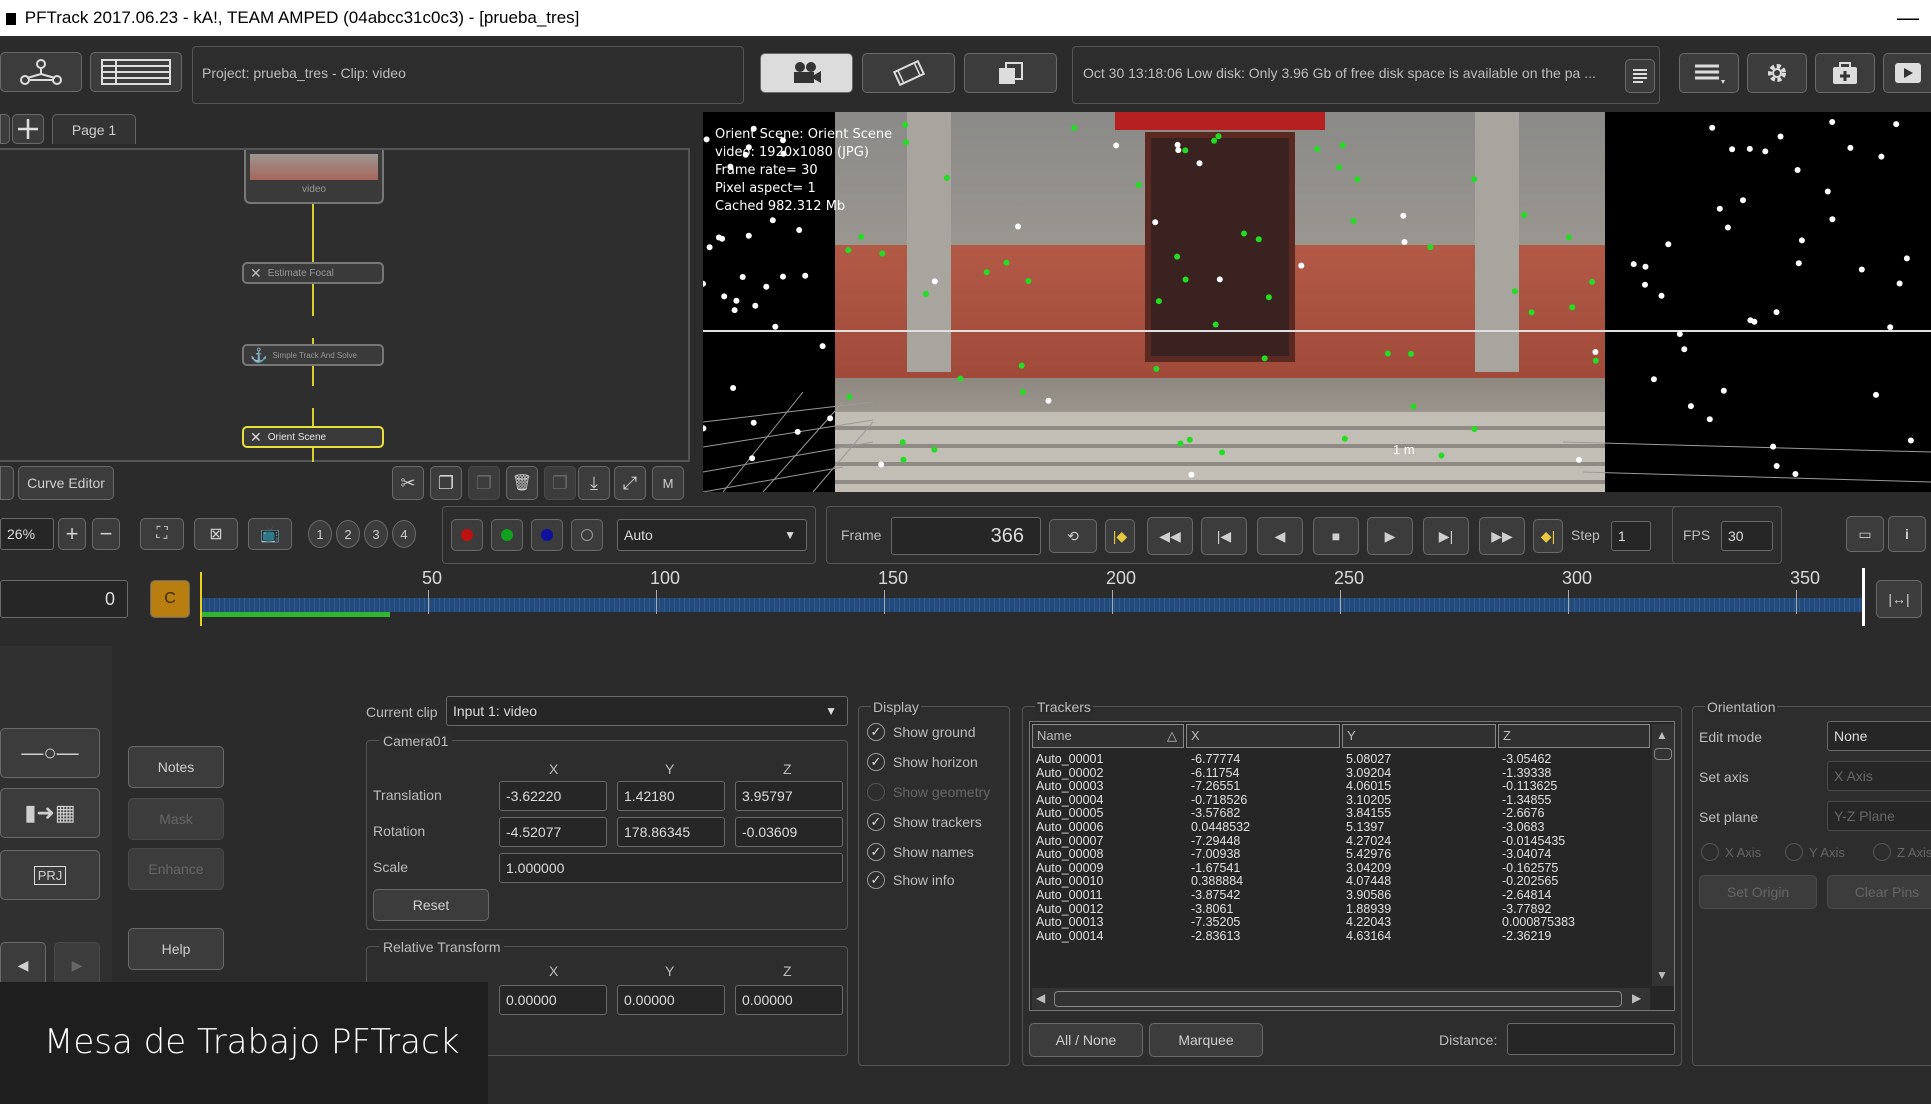 This screenshot has width=1931, height=1104. Describe the element at coordinates (1446, 536) in the screenshot. I see `step-forward-button: ▶|` at that location.